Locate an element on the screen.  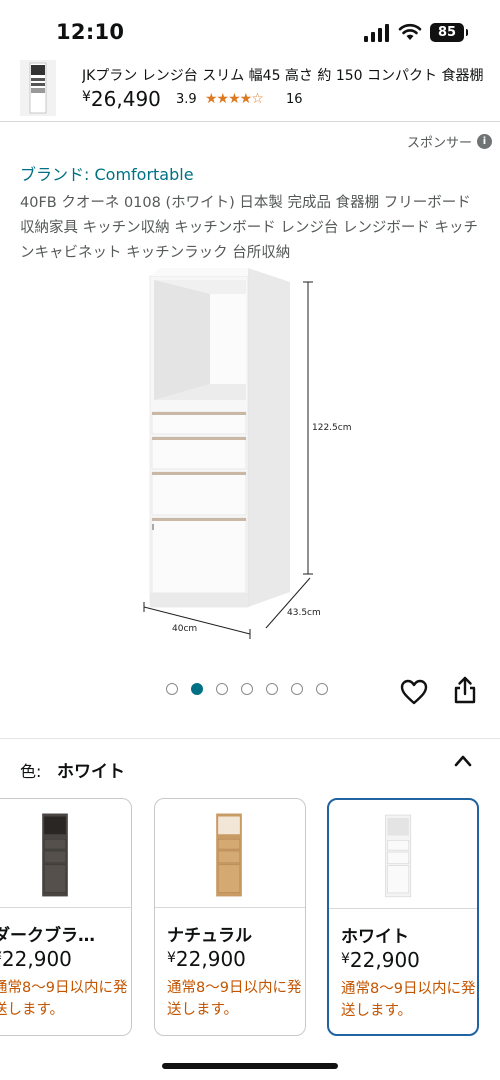
cellular-signal-icon is located at coordinates (376, 33).